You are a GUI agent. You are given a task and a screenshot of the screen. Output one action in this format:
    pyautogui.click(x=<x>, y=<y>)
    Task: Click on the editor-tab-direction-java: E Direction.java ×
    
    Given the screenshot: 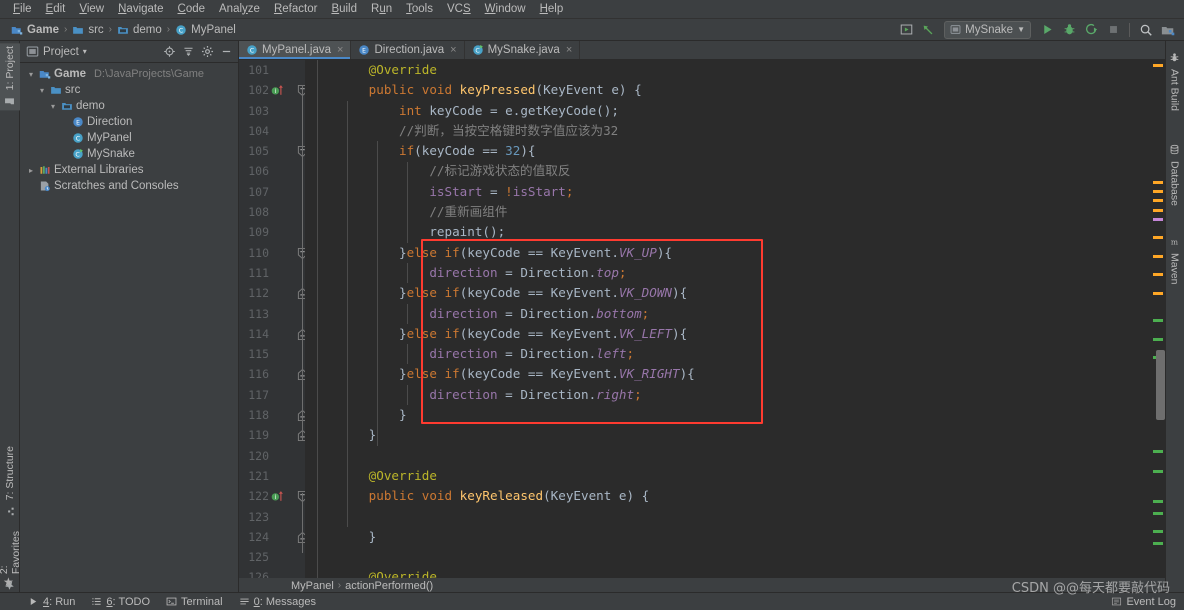 What is the action you would take?
    pyautogui.click(x=408, y=50)
    